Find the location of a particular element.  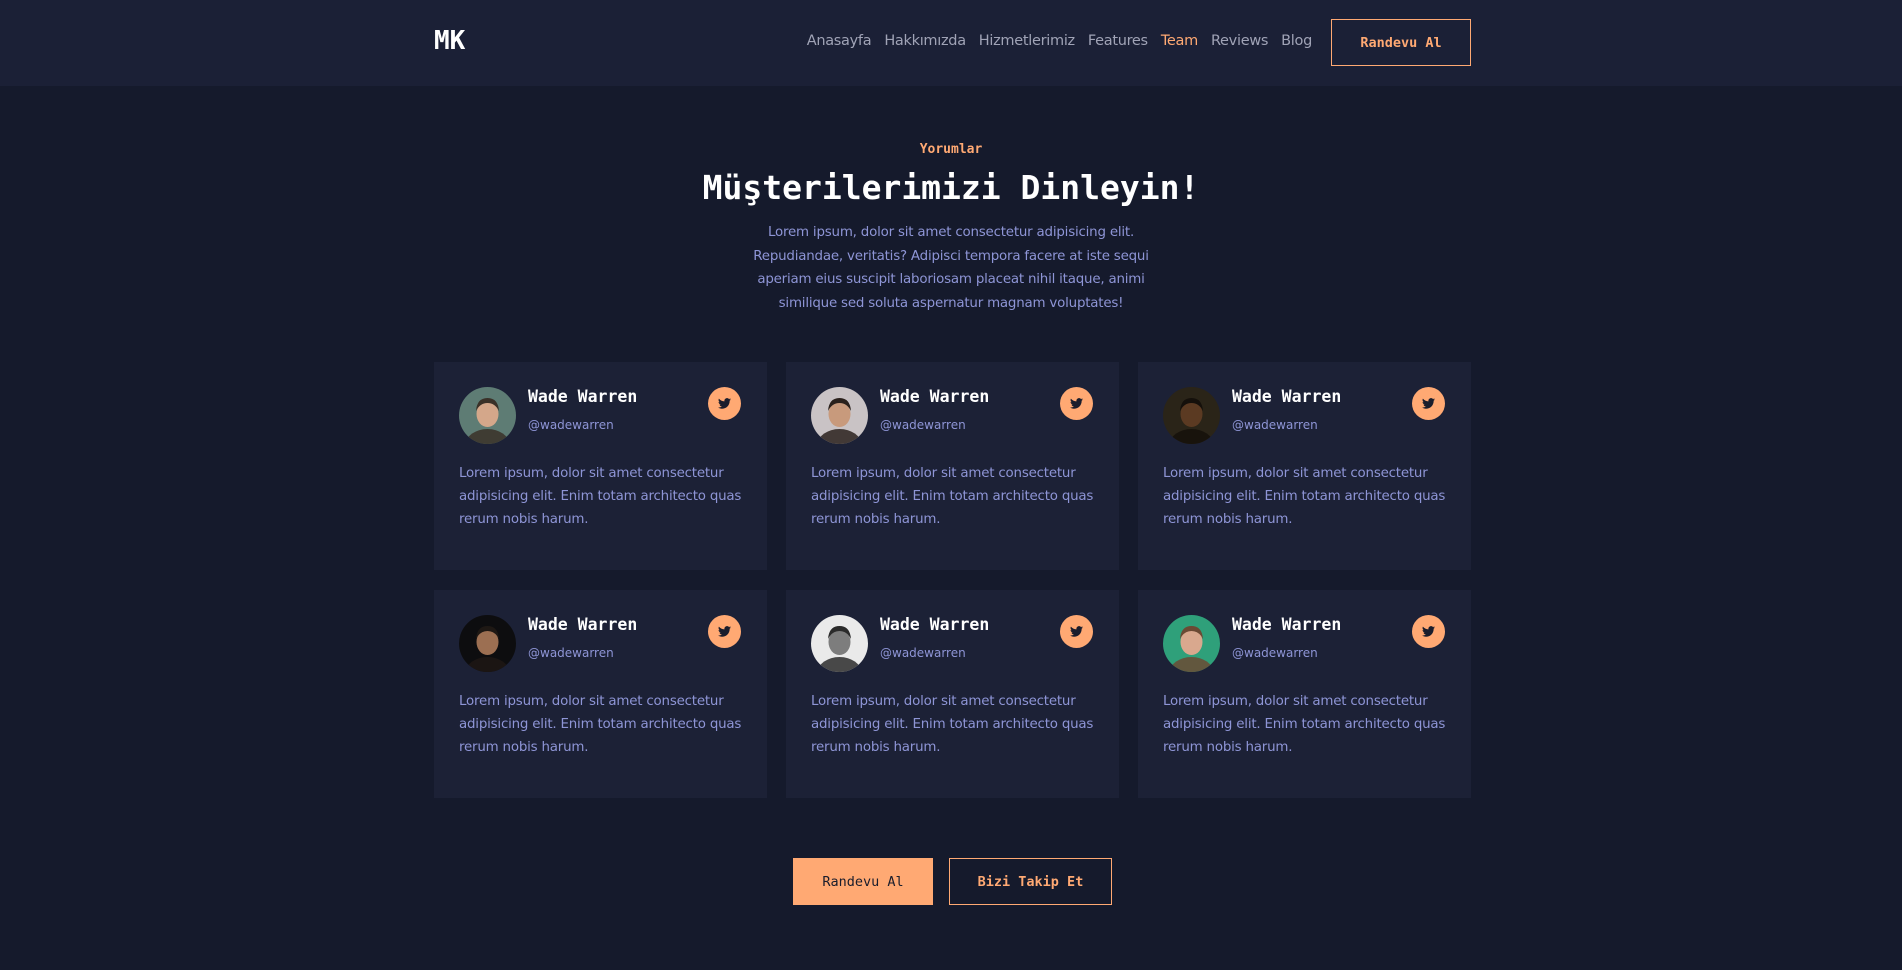

nav-link-hizmetlerimiz: Hizmetlerimiz is located at coordinates (1027, 41).